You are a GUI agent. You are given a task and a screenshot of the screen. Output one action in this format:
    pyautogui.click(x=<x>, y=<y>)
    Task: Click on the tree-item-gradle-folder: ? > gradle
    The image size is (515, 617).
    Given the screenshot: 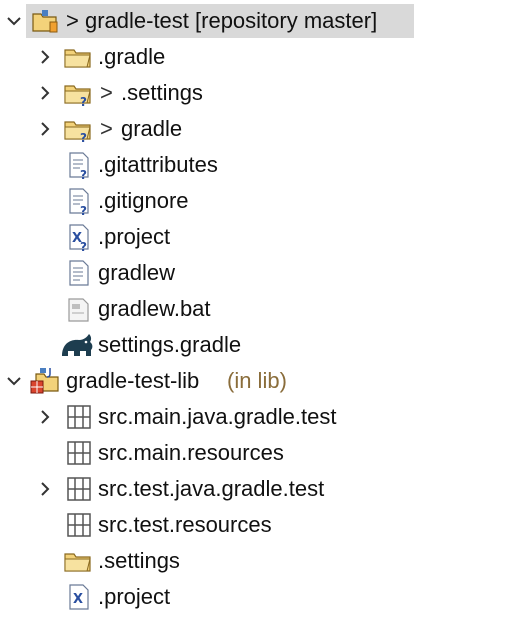 What is the action you would take?
    pyautogui.click(x=257, y=129)
    